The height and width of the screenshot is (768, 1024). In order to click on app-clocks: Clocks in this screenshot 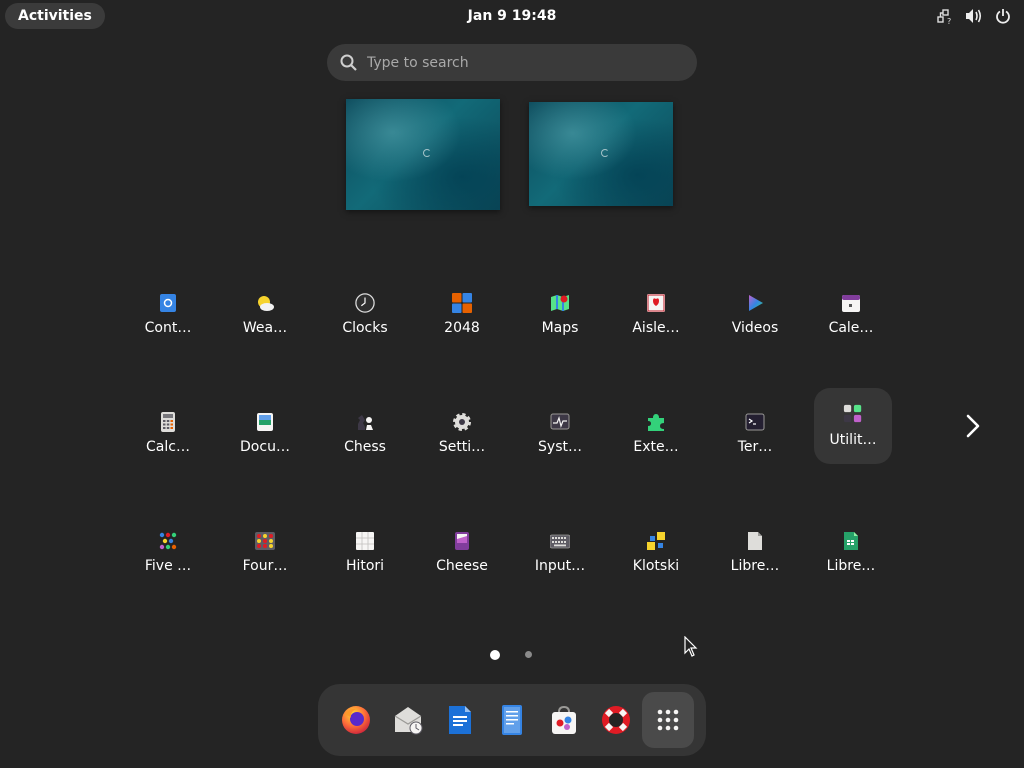, I will do `click(365, 314)`.